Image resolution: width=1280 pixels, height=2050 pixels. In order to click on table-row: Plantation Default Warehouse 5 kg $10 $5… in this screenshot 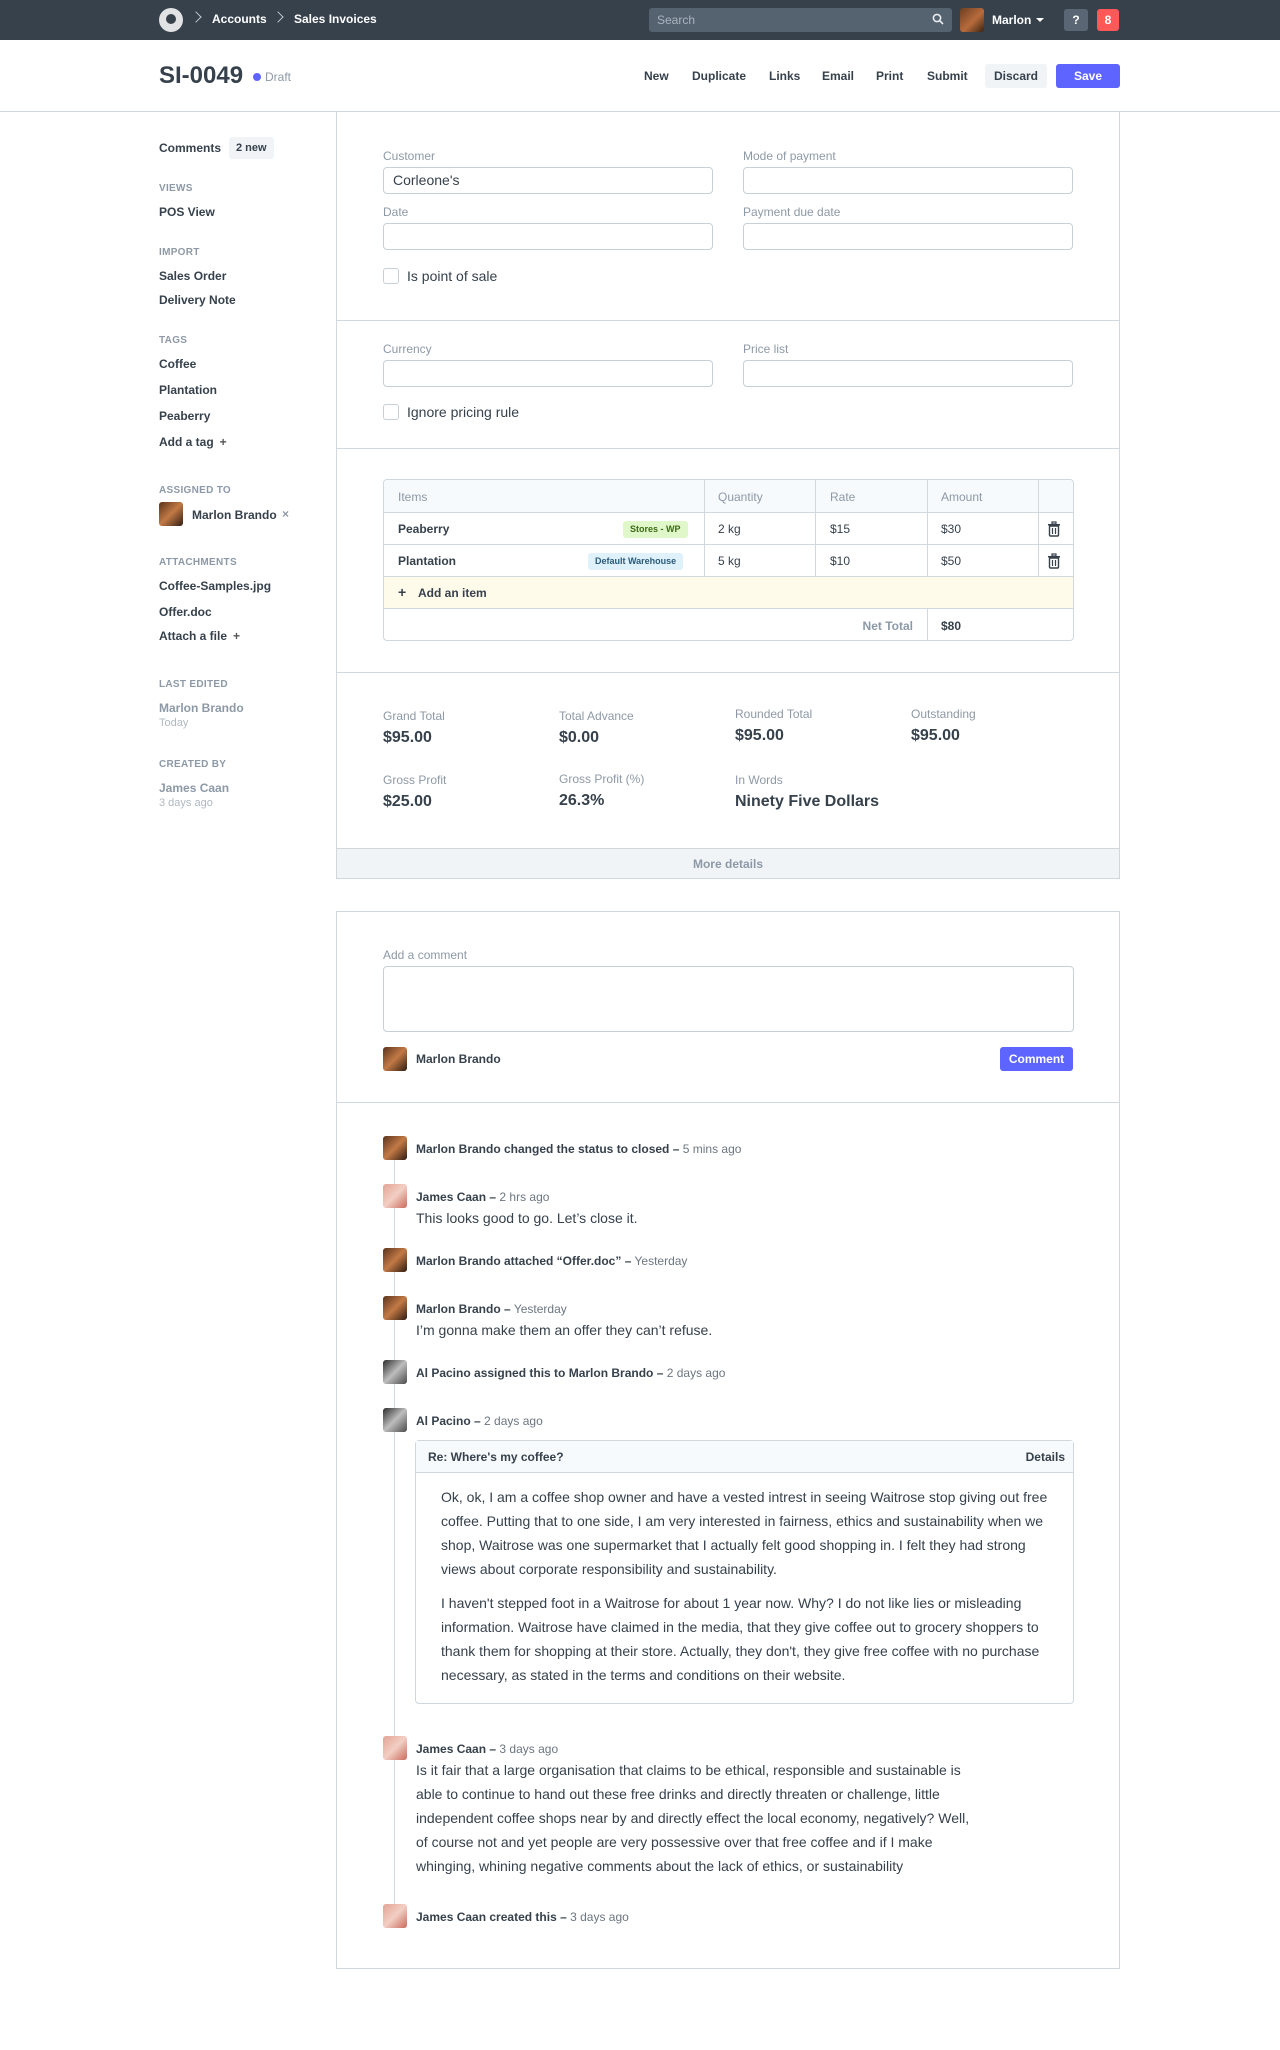, I will do `click(728, 561)`.